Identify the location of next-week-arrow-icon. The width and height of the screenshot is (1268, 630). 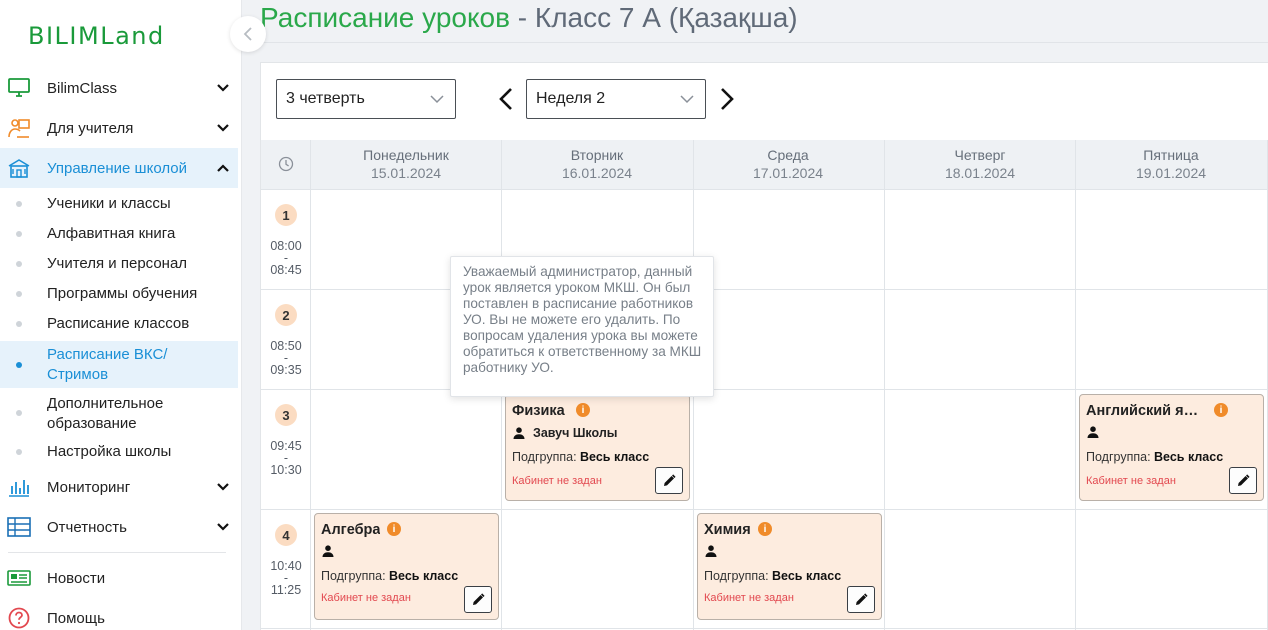
(727, 99).